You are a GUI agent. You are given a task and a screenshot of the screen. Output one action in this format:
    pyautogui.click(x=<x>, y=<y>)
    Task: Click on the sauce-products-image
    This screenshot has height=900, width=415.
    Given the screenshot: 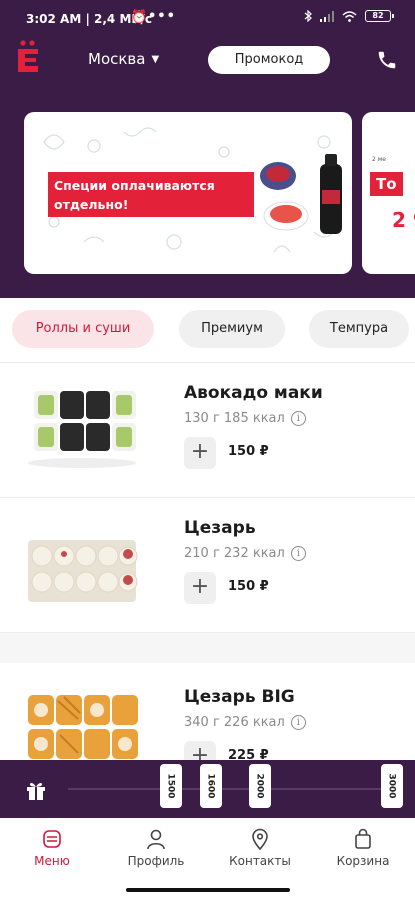 What is the action you would take?
    pyautogui.click(x=301, y=194)
    